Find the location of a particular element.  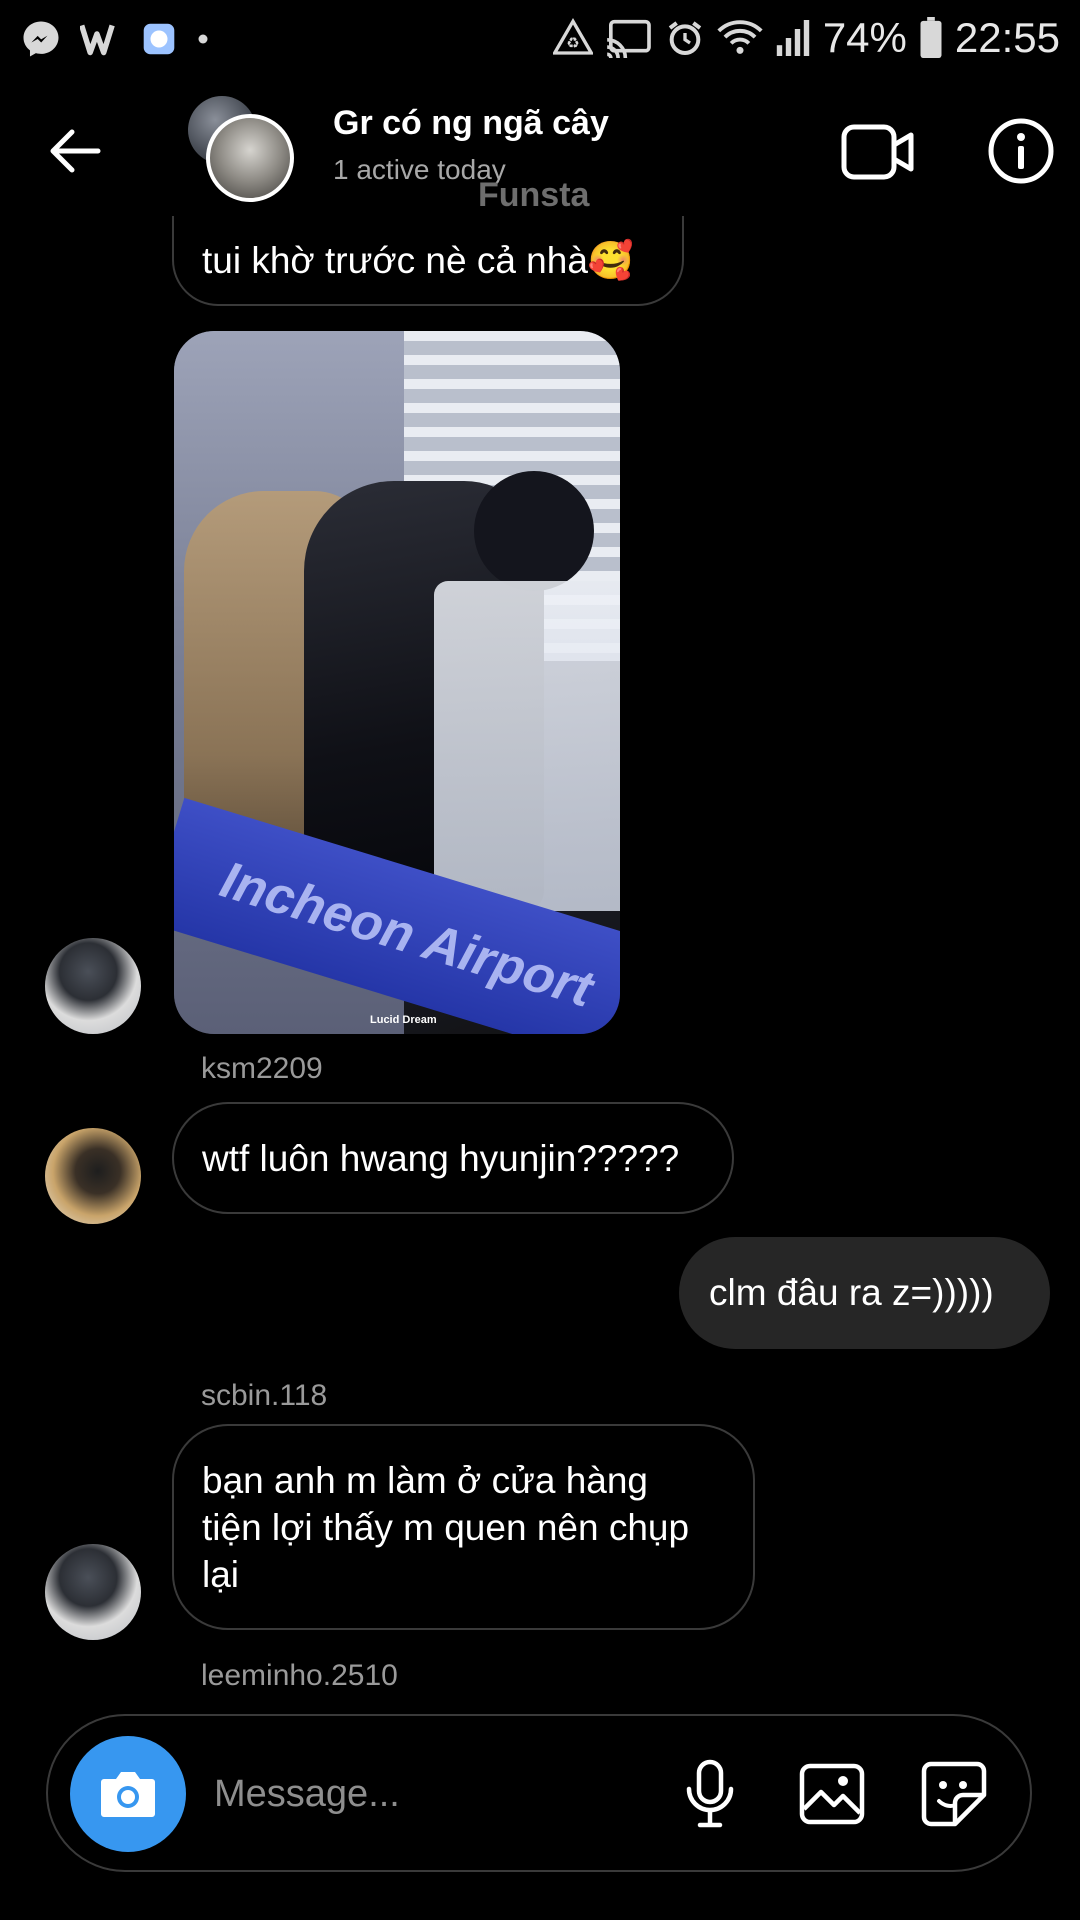

alarm-icon is located at coordinates (685, 38).